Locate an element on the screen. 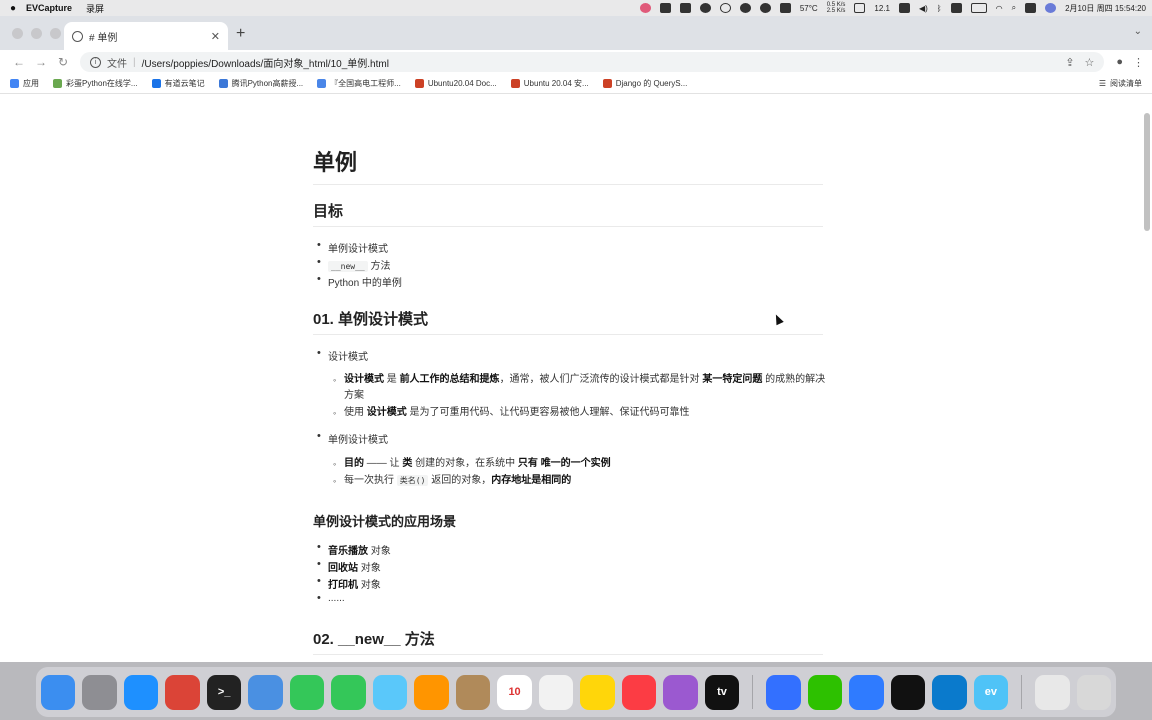  inline-code: 类名() is located at coordinates (412, 480).